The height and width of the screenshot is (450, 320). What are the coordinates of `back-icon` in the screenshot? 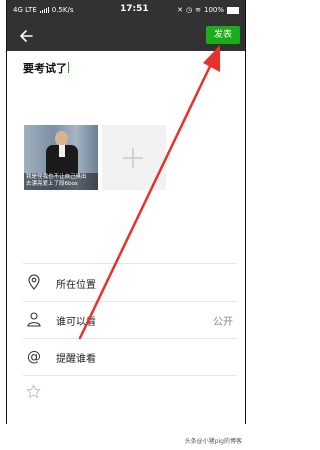 It's located at (26, 36).